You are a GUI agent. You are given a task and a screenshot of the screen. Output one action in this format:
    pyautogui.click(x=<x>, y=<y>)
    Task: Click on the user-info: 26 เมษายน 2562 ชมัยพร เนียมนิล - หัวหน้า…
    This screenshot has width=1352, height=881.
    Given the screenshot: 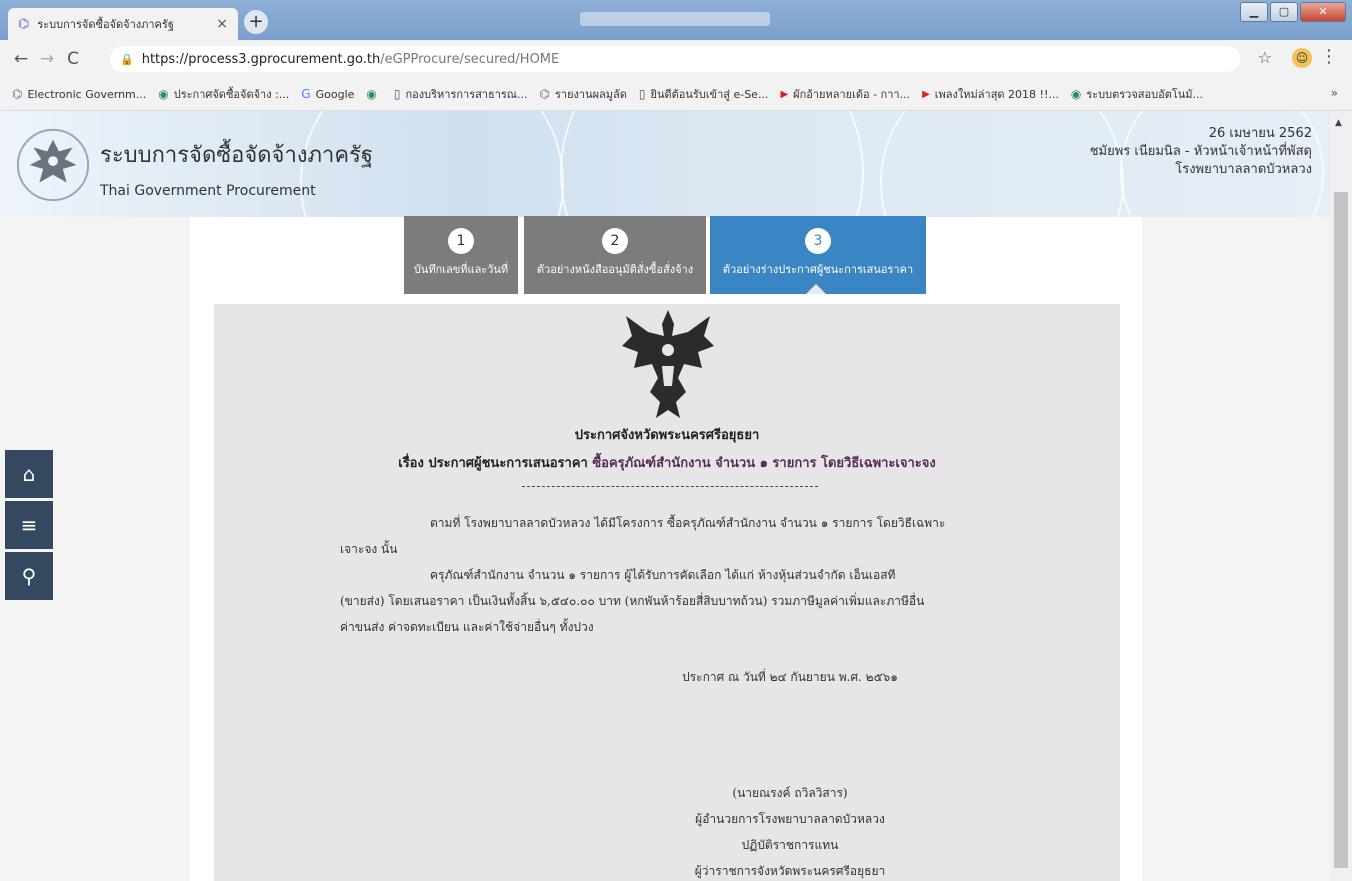 What is the action you would take?
    pyautogui.click(x=1201, y=152)
    